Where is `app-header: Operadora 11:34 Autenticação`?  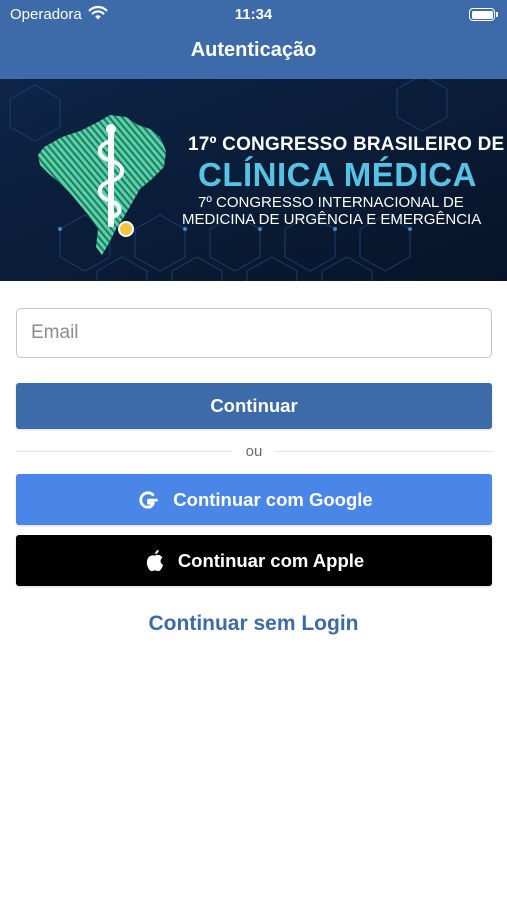
app-header: Operadora 11:34 Autenticação is located at coordinates (253, 39).